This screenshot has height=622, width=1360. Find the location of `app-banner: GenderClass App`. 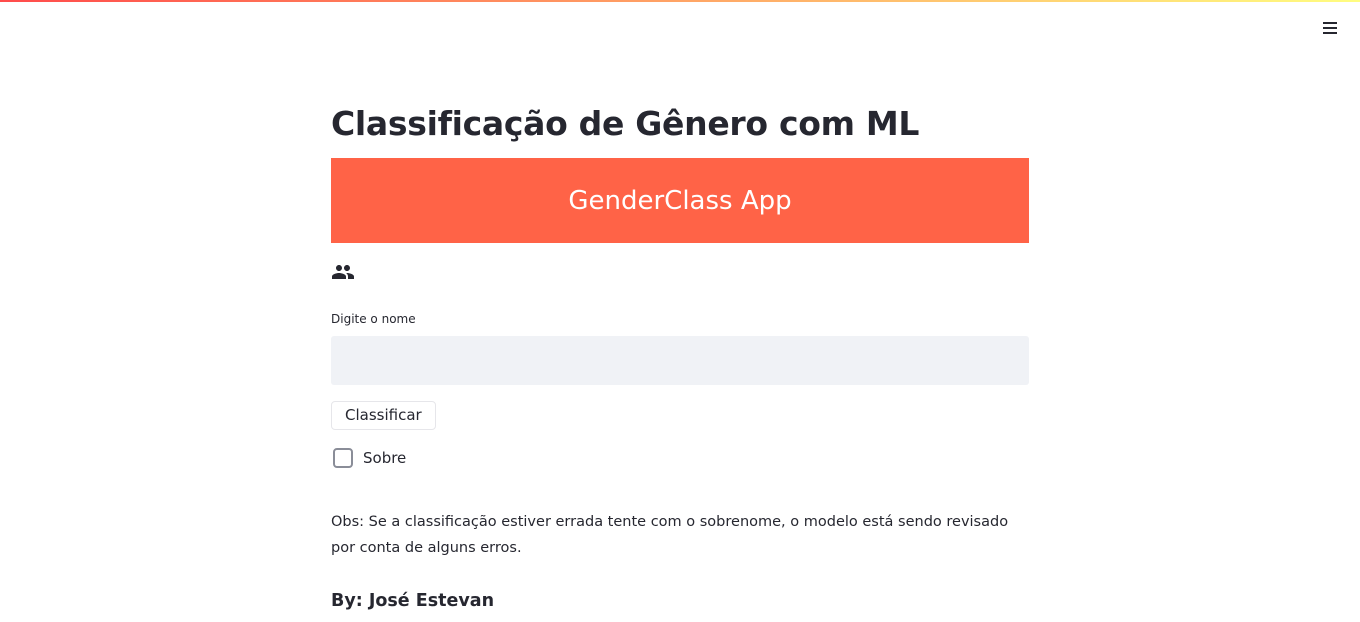

app-banner: GenderClass App is located at coordinates (680, 200).